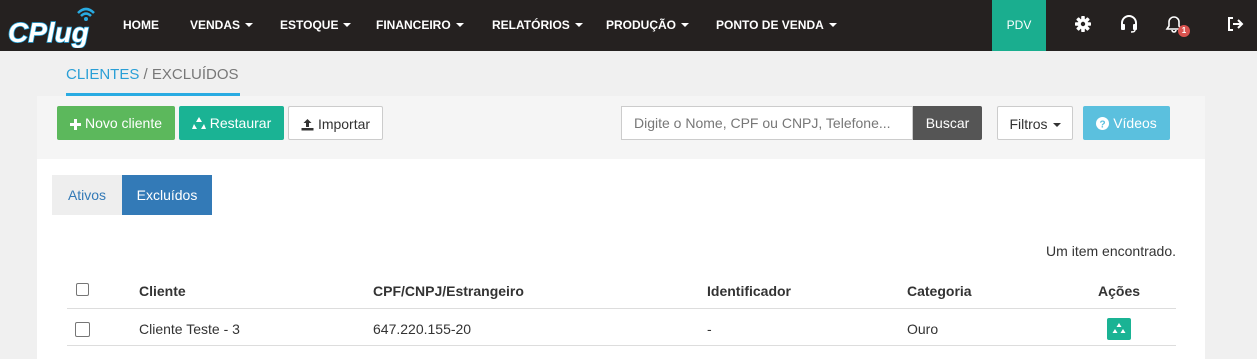 This screenshot has height=359, width=1257. I want to click on search-input, so click(767, 123).